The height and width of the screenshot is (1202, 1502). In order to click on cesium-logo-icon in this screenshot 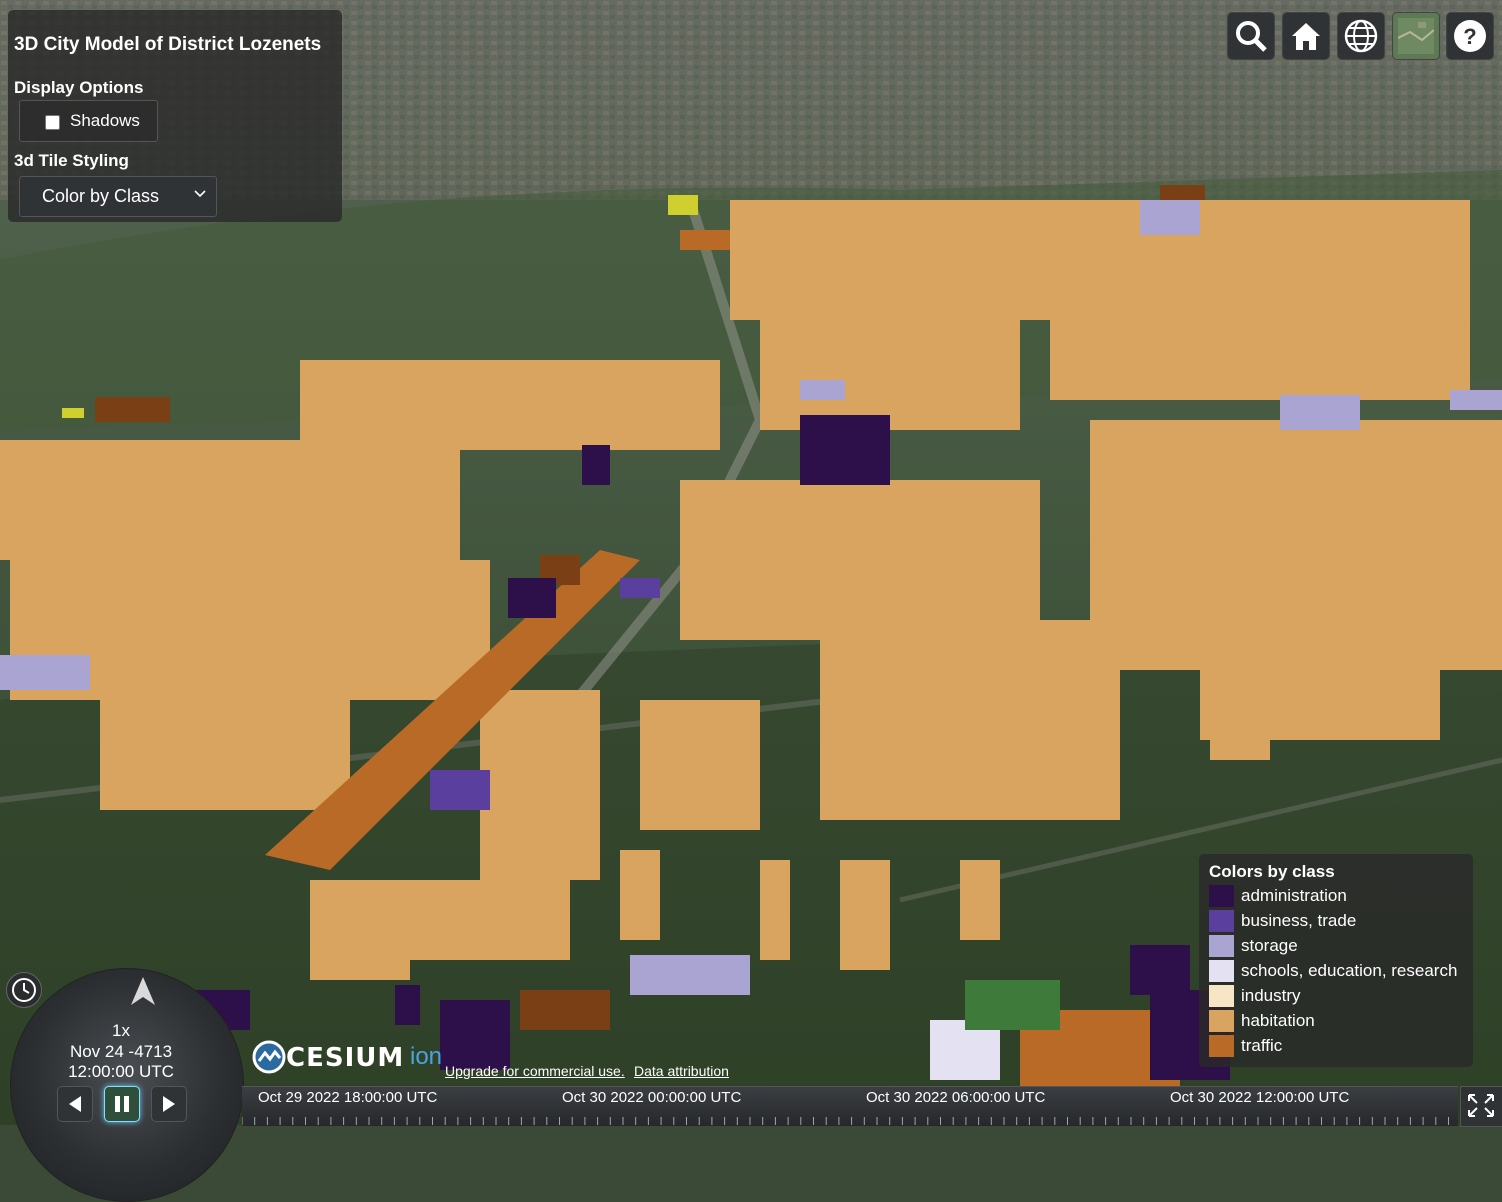, I will do `click(269, 1057)`.